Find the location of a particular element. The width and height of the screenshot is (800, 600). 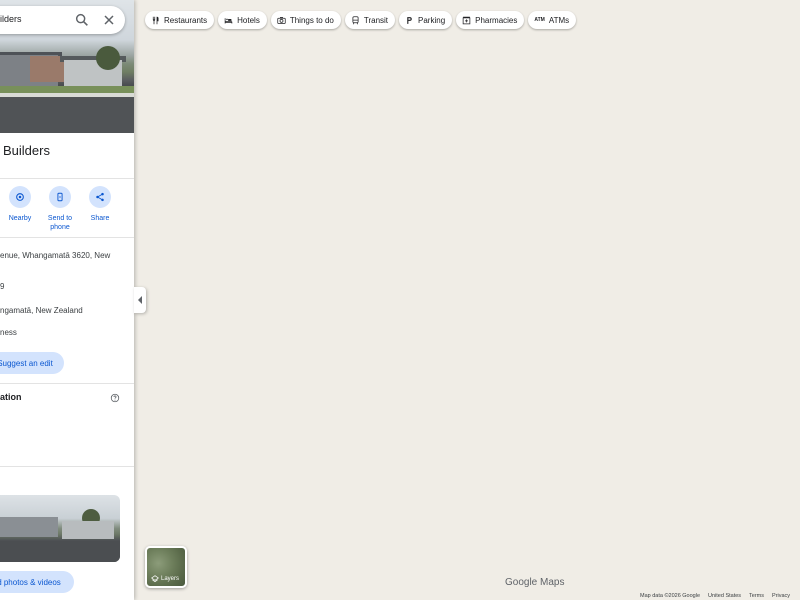

category-chip-pharmacies: Pharmacies is located at coordinates (490, 20).